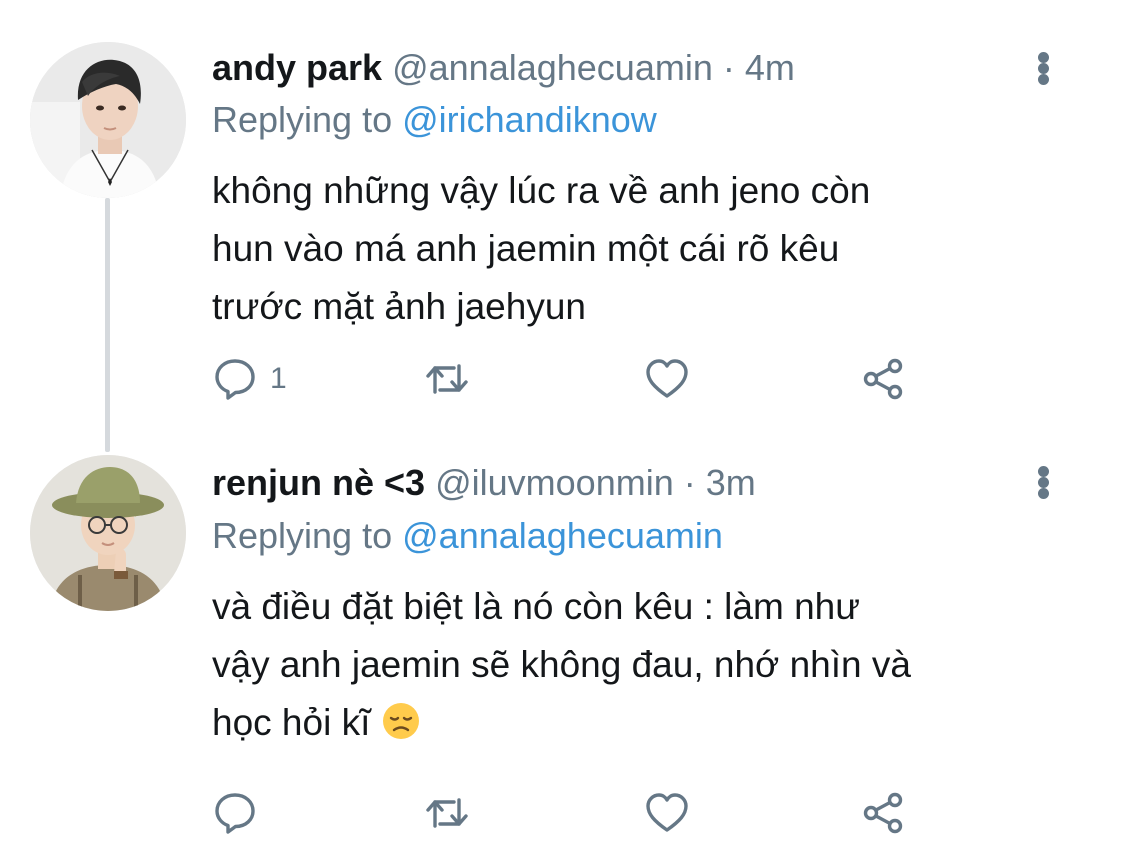  Describe the element at coordinates (562, 813) in the screenshot. I see `tweet-actions` at that location.